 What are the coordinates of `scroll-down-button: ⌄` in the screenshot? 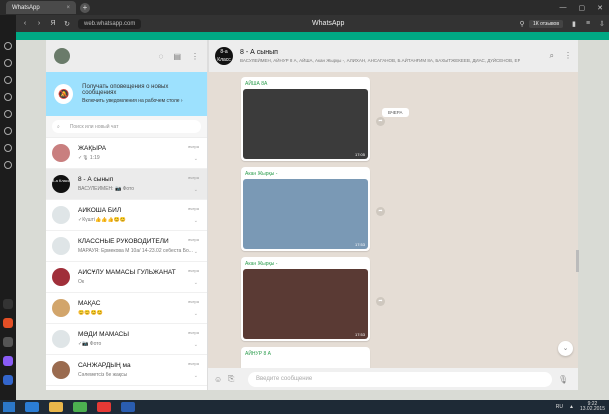 It's located at (565, 348).